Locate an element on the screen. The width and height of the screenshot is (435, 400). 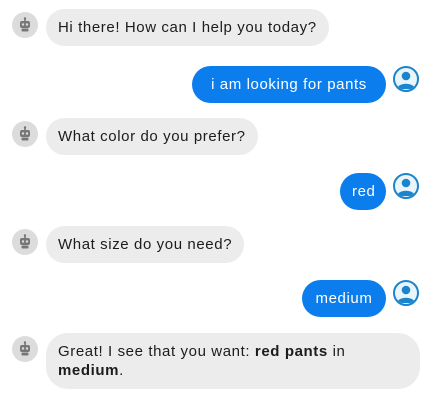
message-text: in is located at coordinates (336, 351).